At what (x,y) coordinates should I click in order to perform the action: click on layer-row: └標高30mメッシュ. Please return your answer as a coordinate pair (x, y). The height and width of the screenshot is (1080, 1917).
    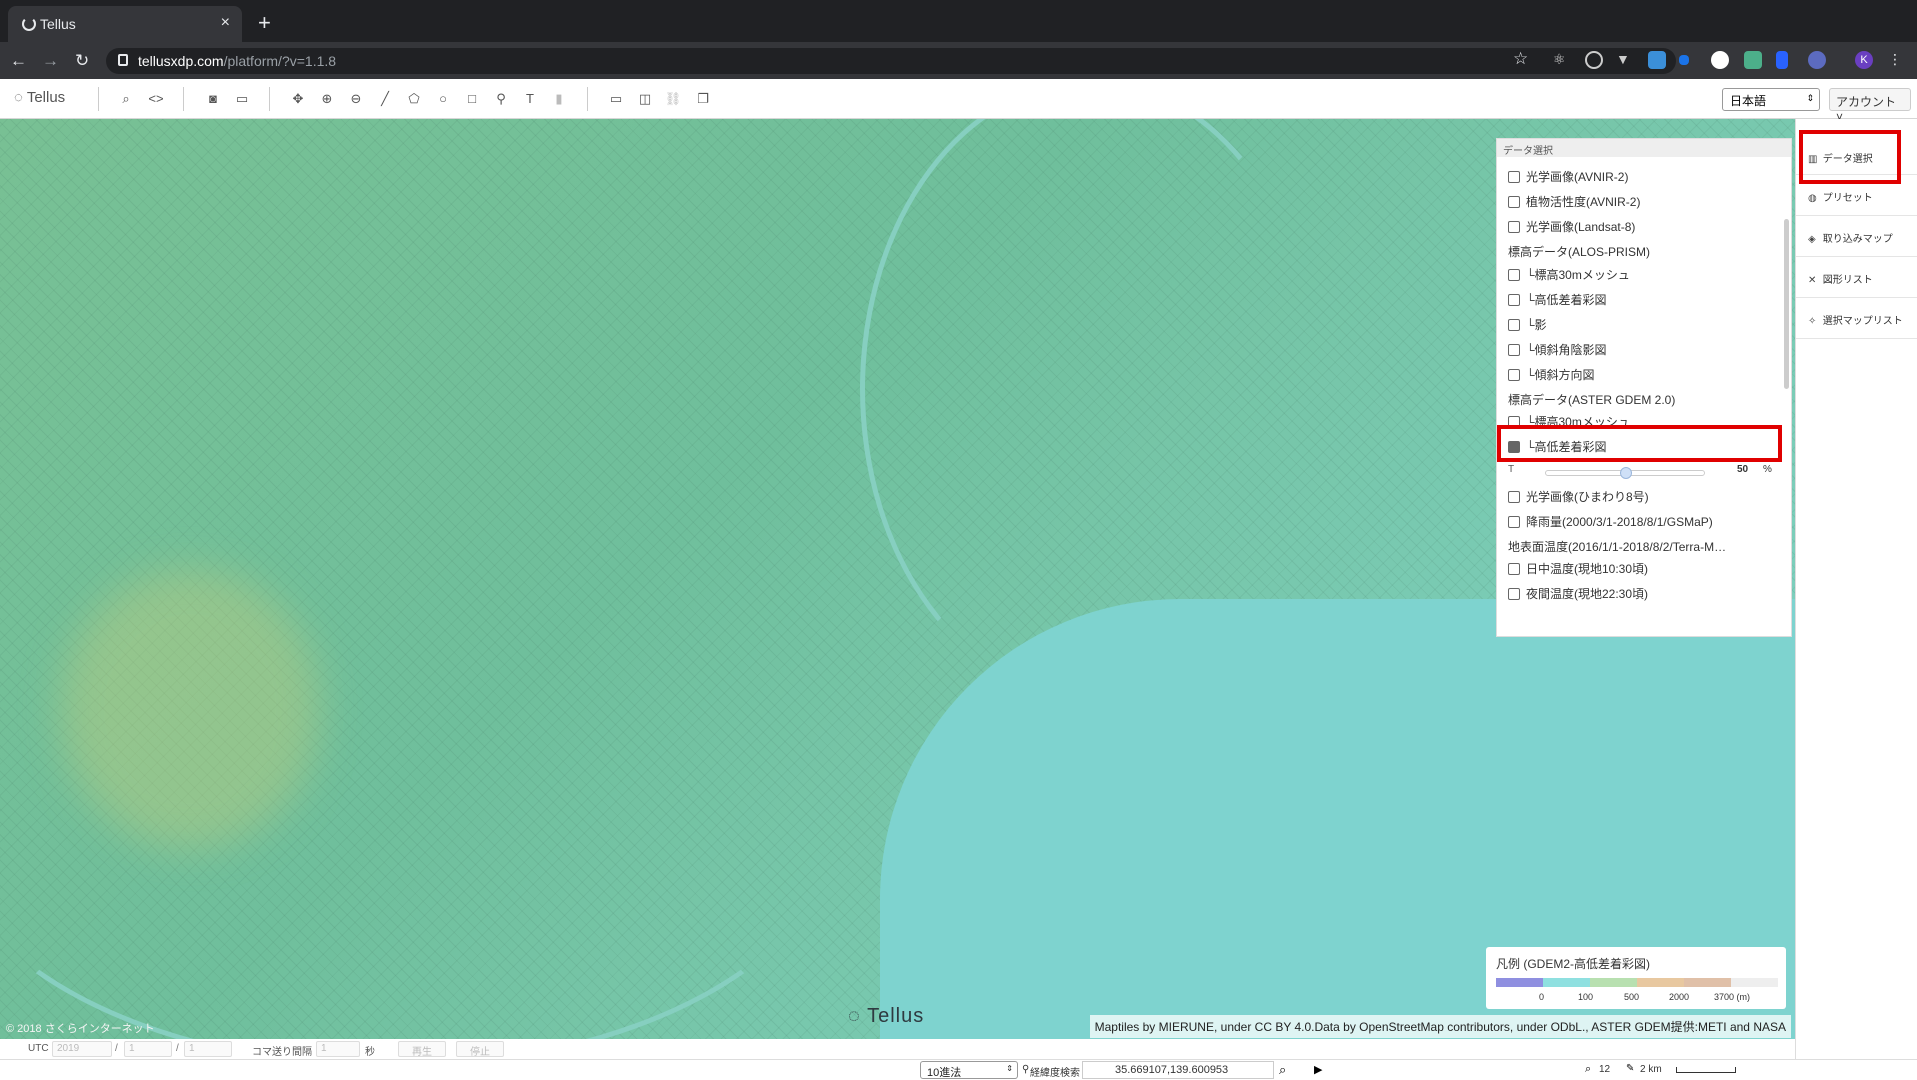
    Looking at the image, I should click on (1569, 274).